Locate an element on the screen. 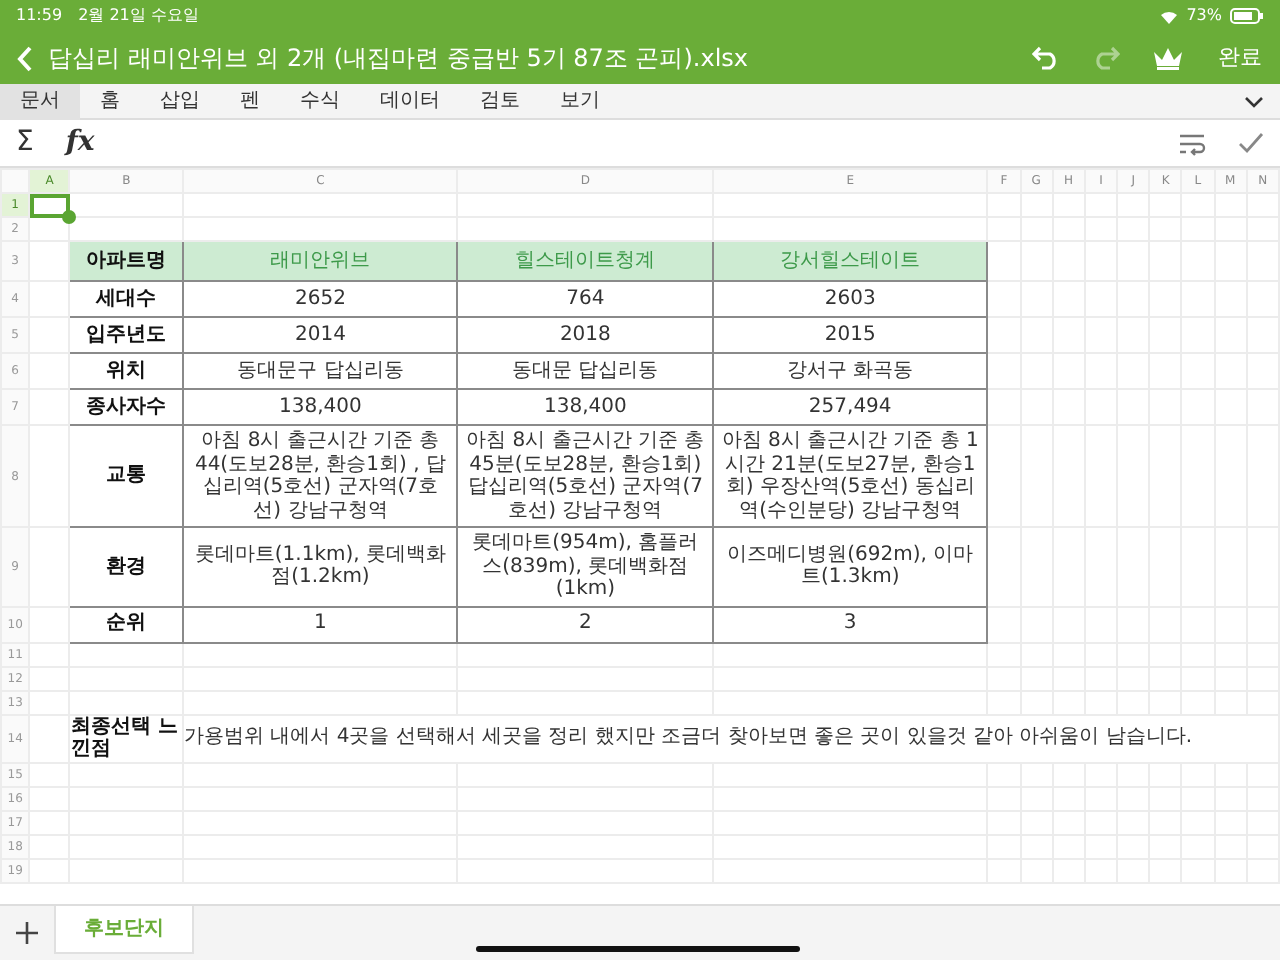  menu-tab: 홈 is located at coordinates (110, 101).